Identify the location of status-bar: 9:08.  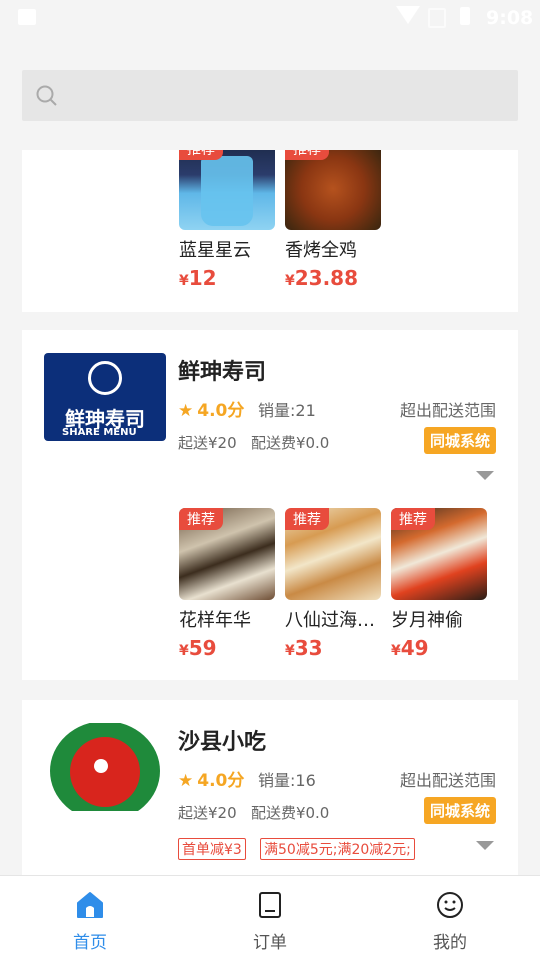
(270, 18).